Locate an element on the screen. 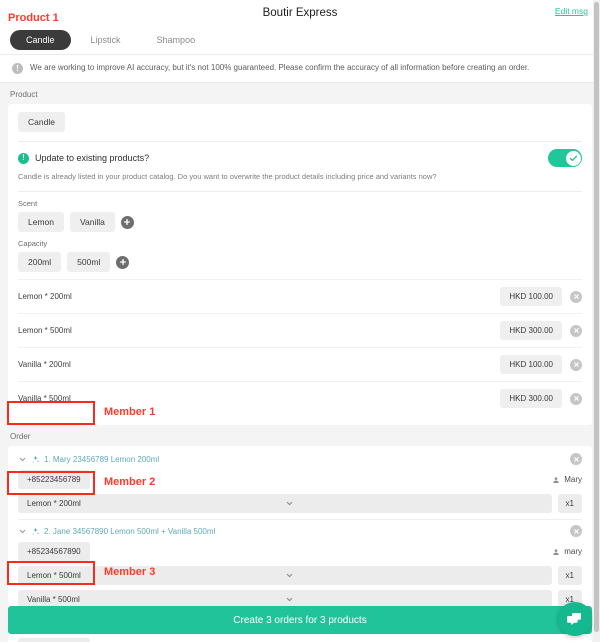  order-phone-row: +85234567890 mary is located at coordinates (300, 552).